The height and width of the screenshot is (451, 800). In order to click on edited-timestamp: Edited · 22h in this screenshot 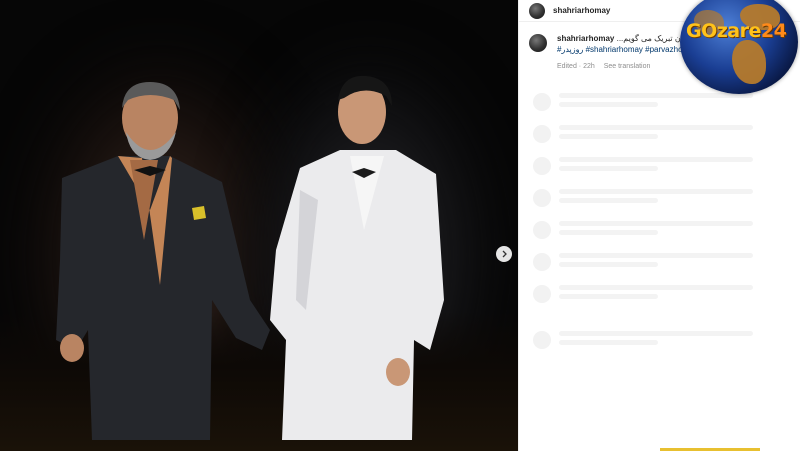, I will do `click(576, 66)`.